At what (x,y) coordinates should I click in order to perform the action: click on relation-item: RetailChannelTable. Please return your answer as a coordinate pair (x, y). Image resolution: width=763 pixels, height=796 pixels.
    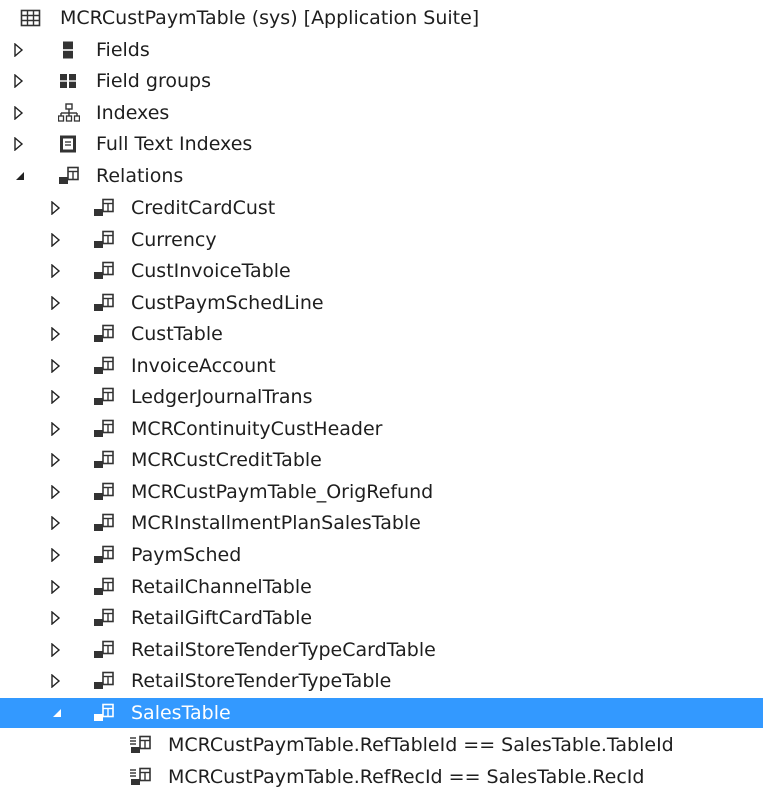
    Looking at the image, I should click on (381, 587).